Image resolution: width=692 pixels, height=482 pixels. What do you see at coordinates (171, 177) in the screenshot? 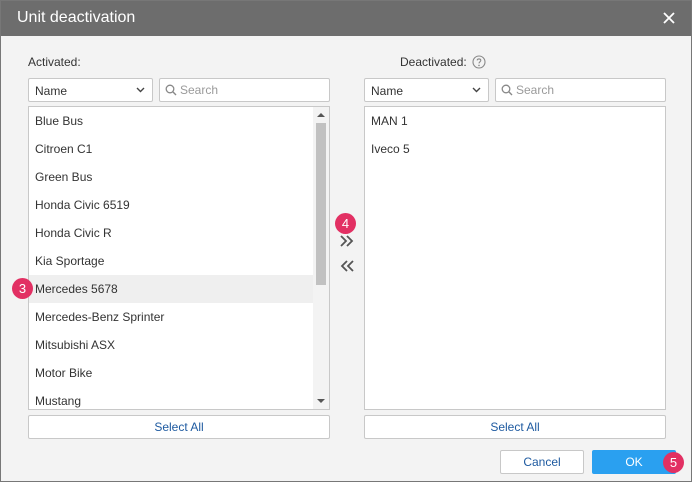
I see `list-item: Green Bus` at bounding box center [171, 177].